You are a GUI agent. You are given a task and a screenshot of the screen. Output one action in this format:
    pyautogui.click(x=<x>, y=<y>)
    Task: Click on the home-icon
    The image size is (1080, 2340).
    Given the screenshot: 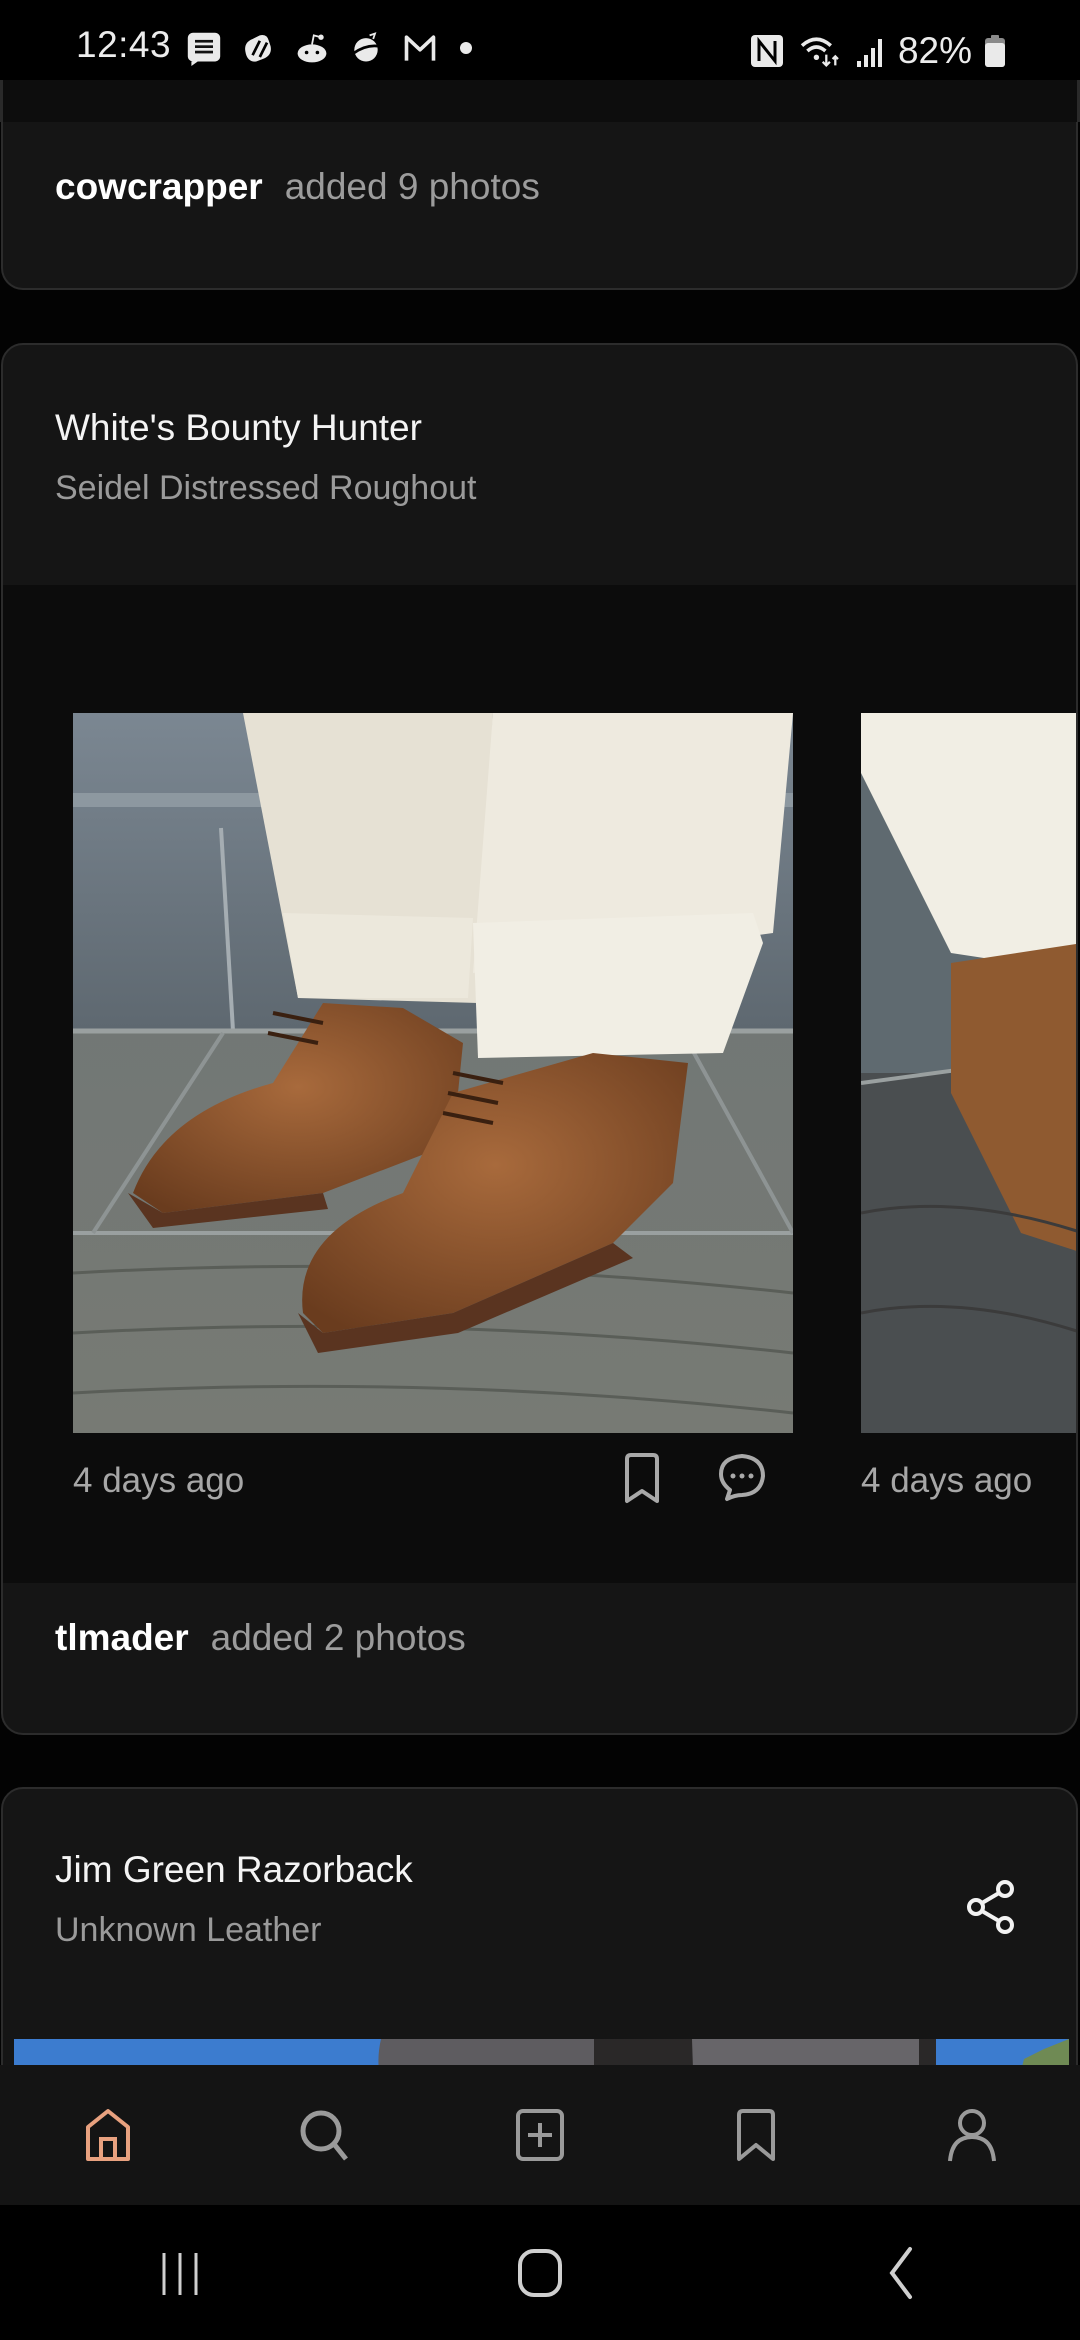 What is the action you would take?
    pyautogui.click(x=108, y=2135)
    